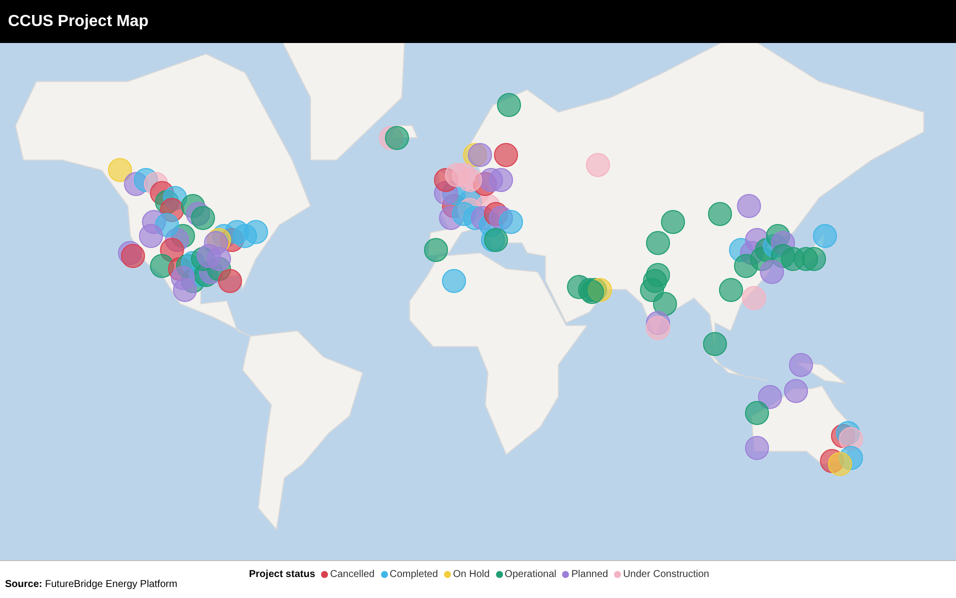 The image size is (956, 598). Describe the element at coordinates (666, 575) in the screenshot. I see `legend-label: Under Construction` at that location.